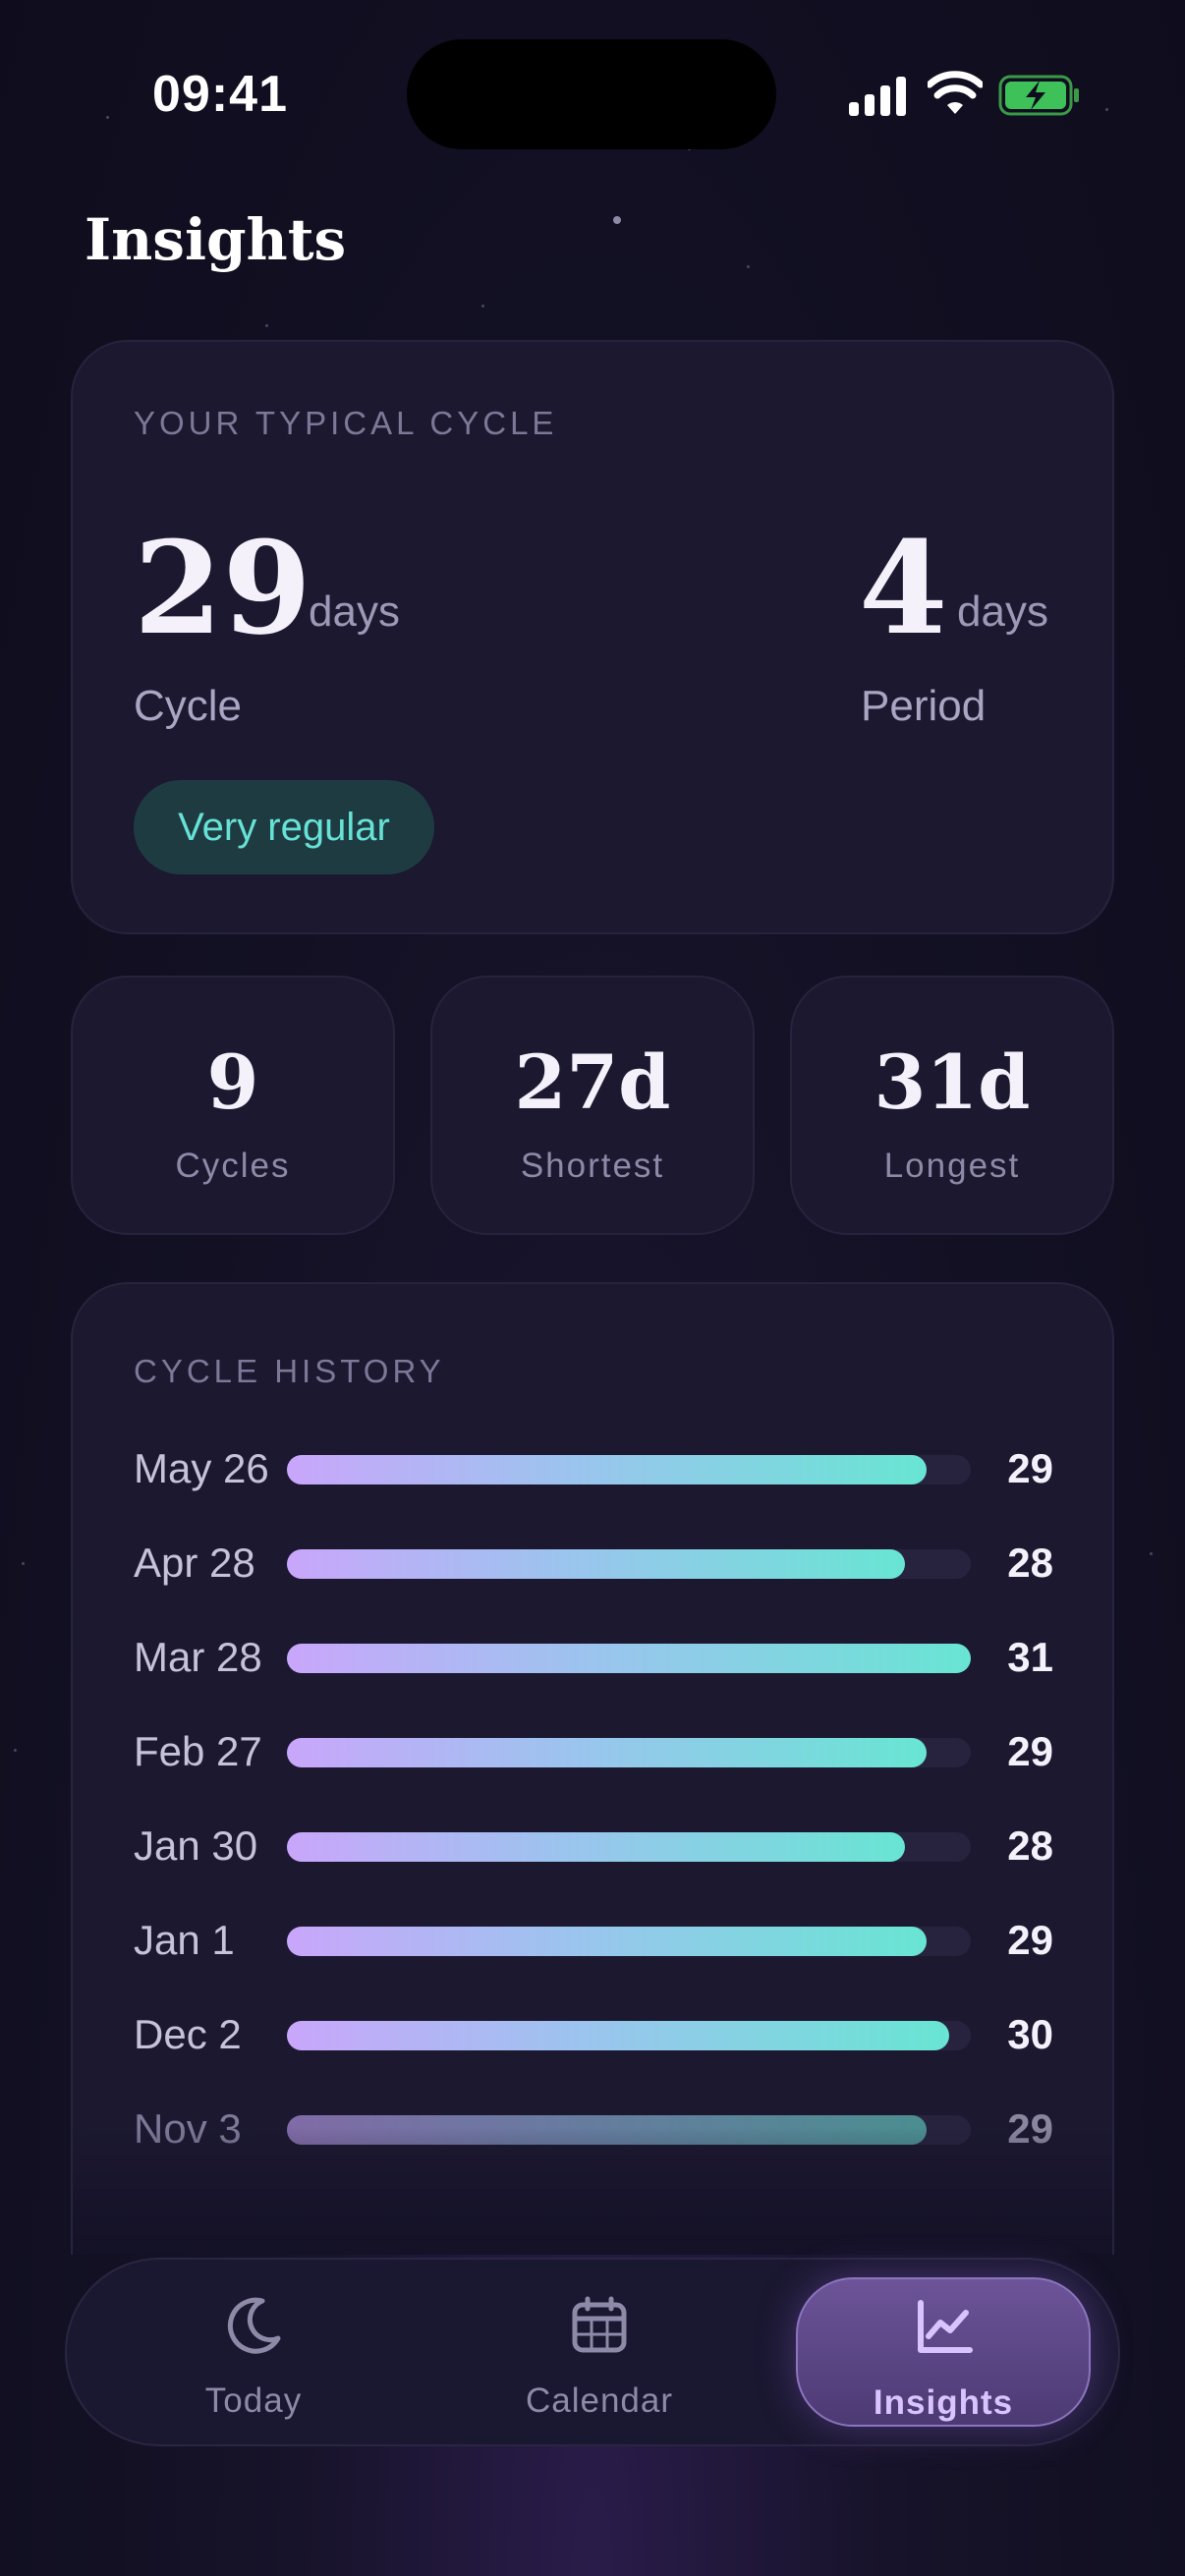  I want to click on history-row-length: 30, so click(1030, 2034).